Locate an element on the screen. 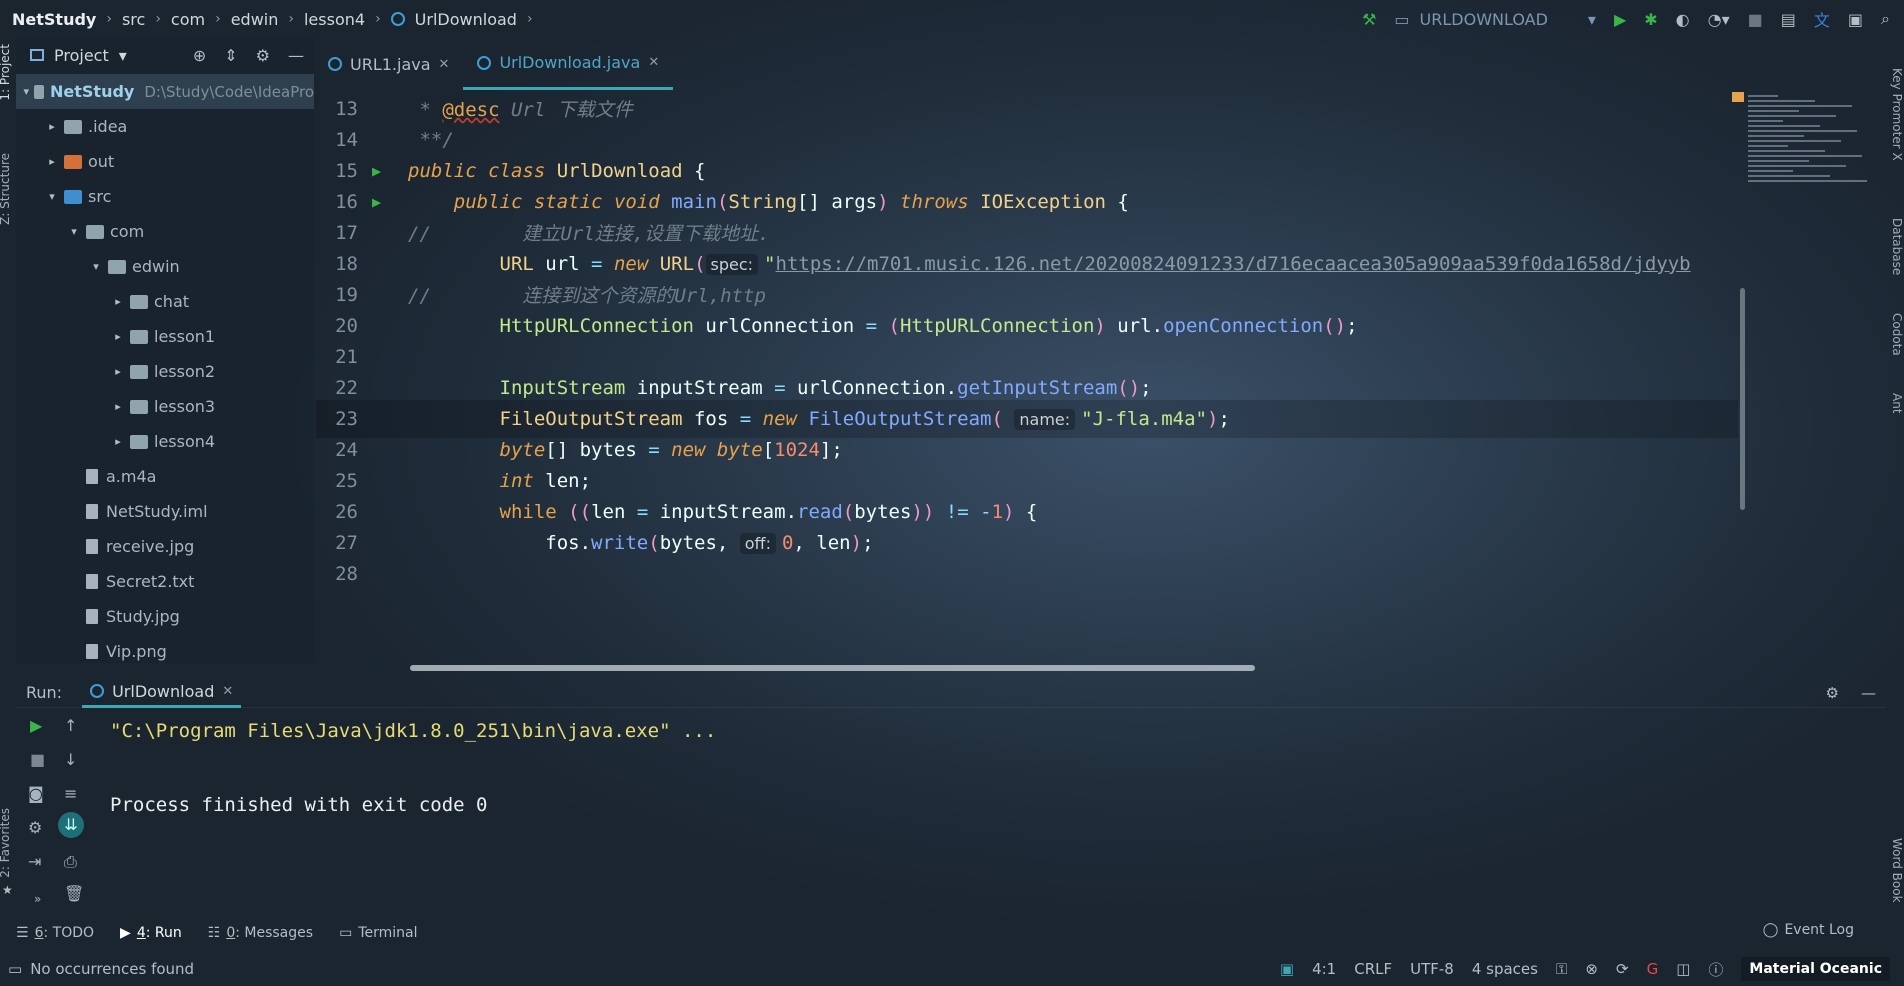 The width and height of the screenshot is (1904, 986). google-icon: G is located at coordinates (1653, 969).